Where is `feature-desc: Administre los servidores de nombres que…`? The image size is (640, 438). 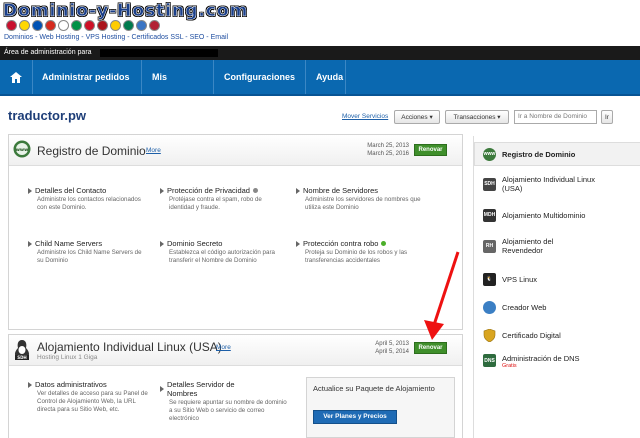 feature-desc: Administre los servidores de nombres que… is located at coordinates (363, 203).